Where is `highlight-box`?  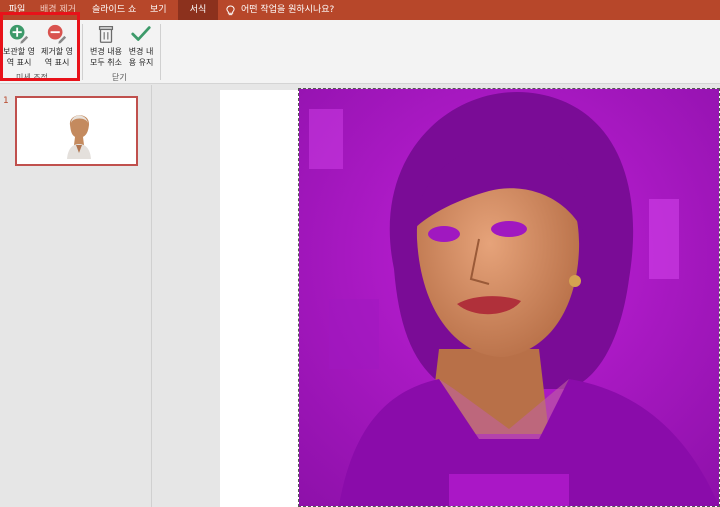
highlight-box is located at coordinates (40, 46).